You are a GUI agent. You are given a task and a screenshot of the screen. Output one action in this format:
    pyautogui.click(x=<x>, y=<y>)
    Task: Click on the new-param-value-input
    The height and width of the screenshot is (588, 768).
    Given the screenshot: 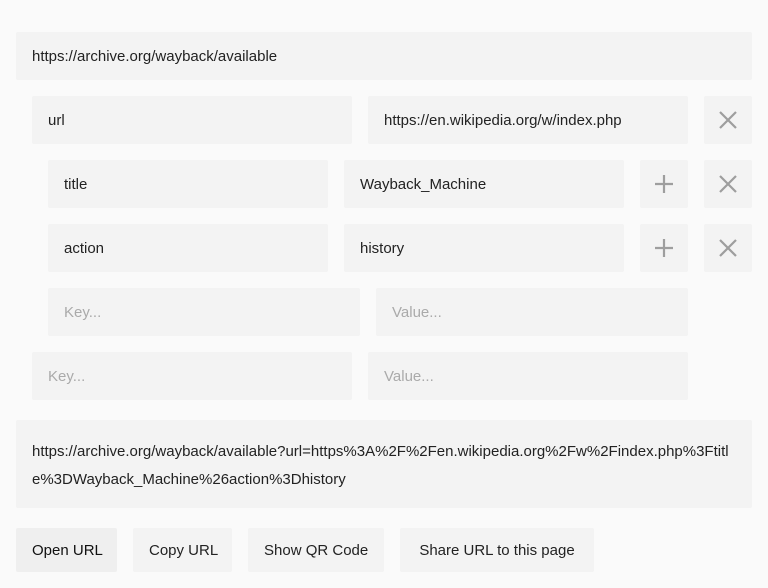 What is the action you would take?
    pyautogui.click(x=528, y=376)
    